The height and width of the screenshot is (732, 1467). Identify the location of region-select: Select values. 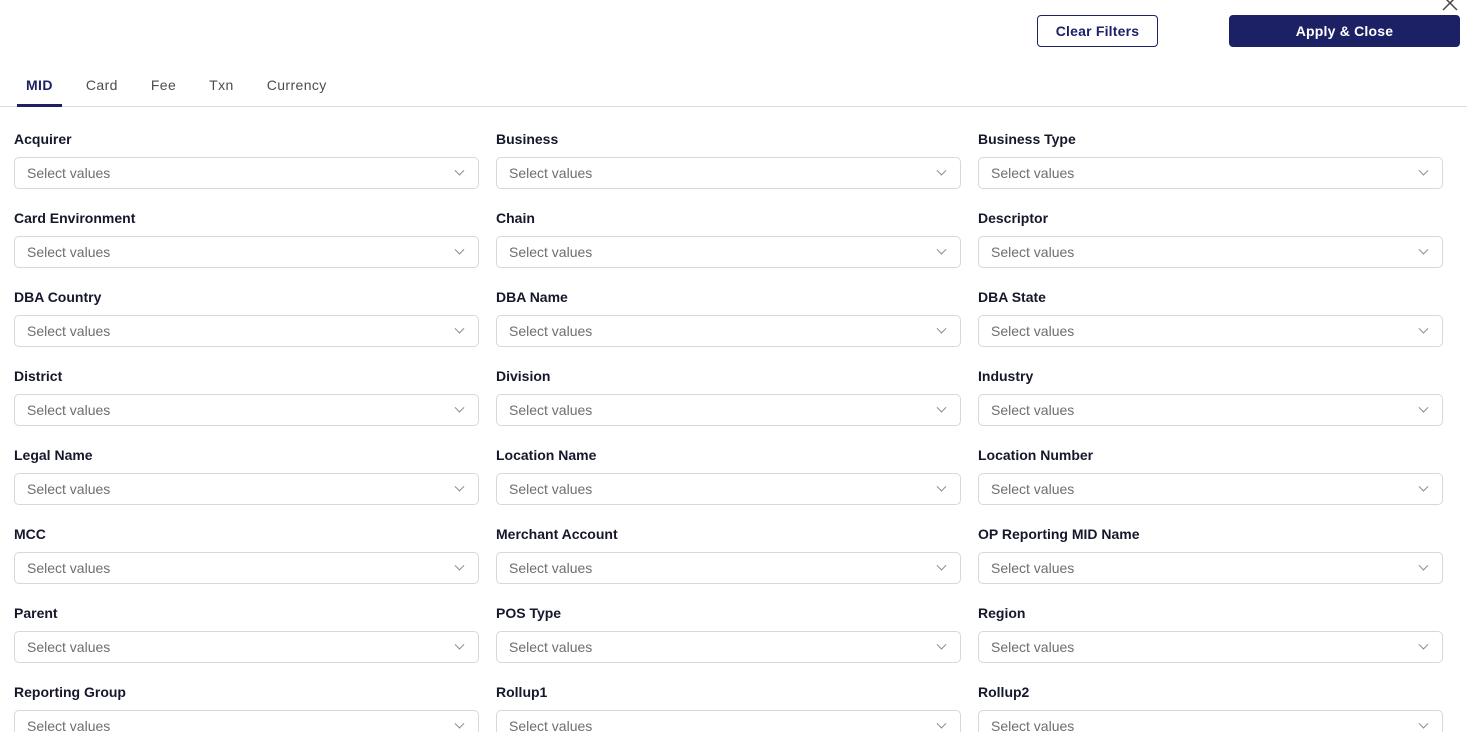
(1210, 647).